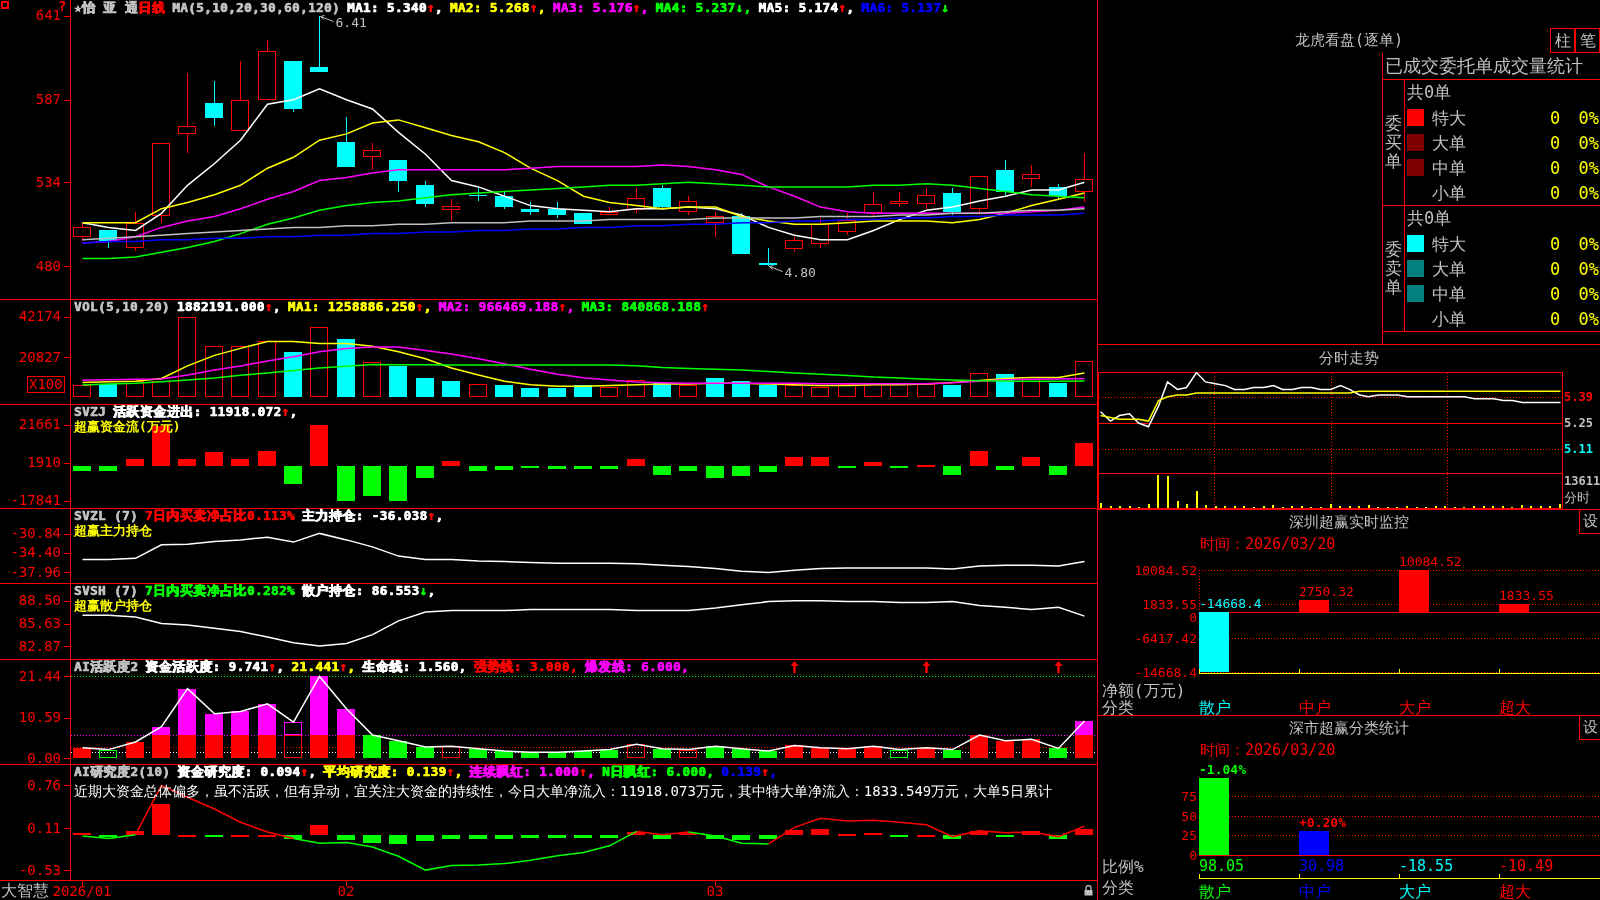 The height and width of the screenshot is (900, 1600). Describe the element at coordinates (327, 18) in the screenshot. I see `leader-line` at that location.